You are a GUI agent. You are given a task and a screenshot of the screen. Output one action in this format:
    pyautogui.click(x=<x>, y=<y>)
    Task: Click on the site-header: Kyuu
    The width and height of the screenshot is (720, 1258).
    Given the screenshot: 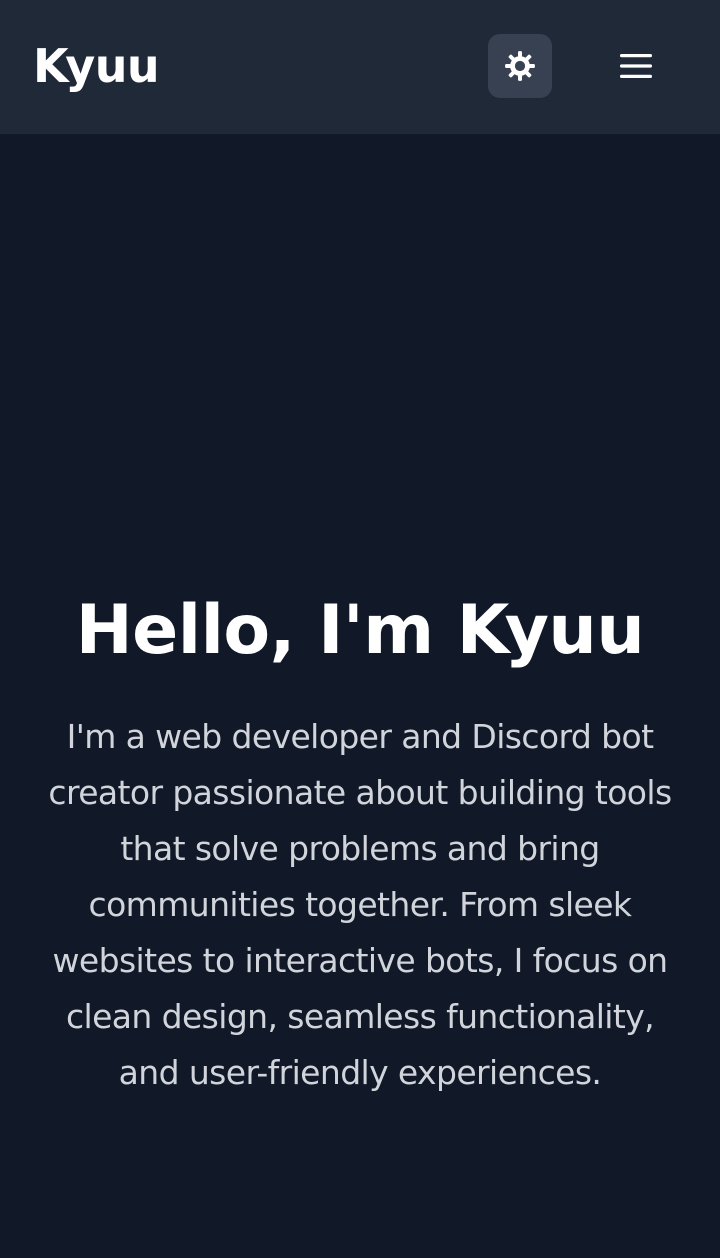 What is the action you would take?
    pyautogui.click(x=360, y=67)
    